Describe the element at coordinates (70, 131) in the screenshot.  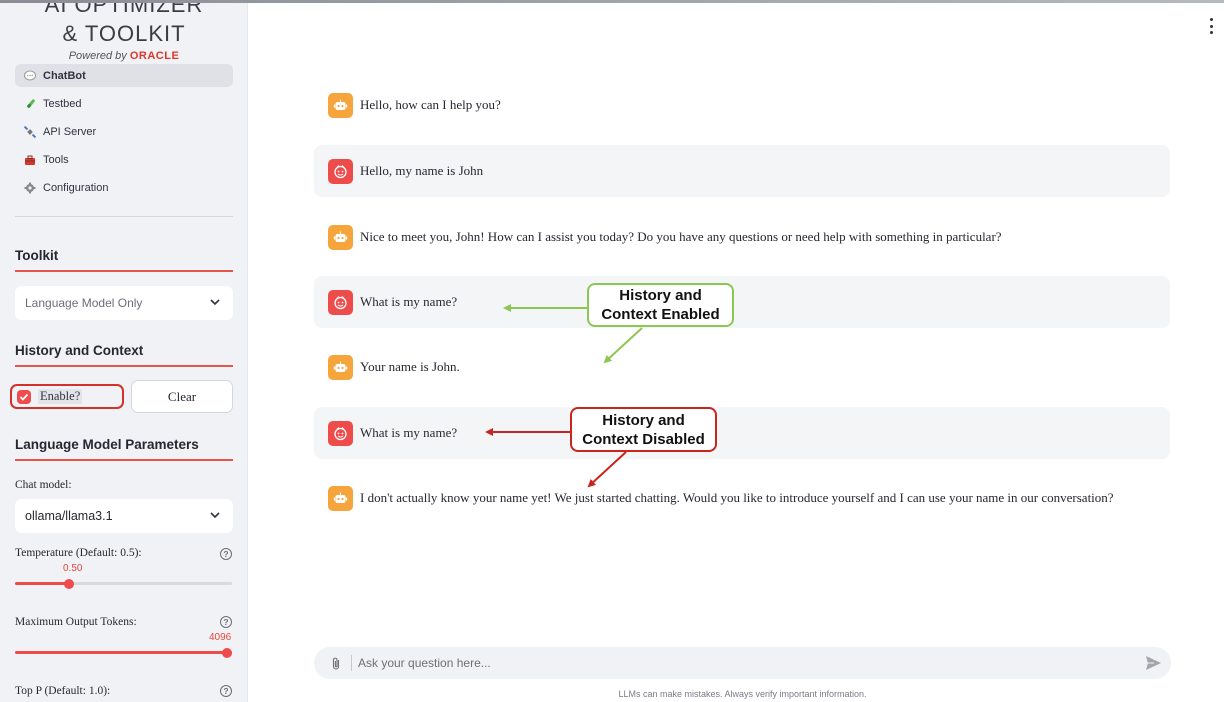
I see `sidebar-item-label: API Server` at that location.